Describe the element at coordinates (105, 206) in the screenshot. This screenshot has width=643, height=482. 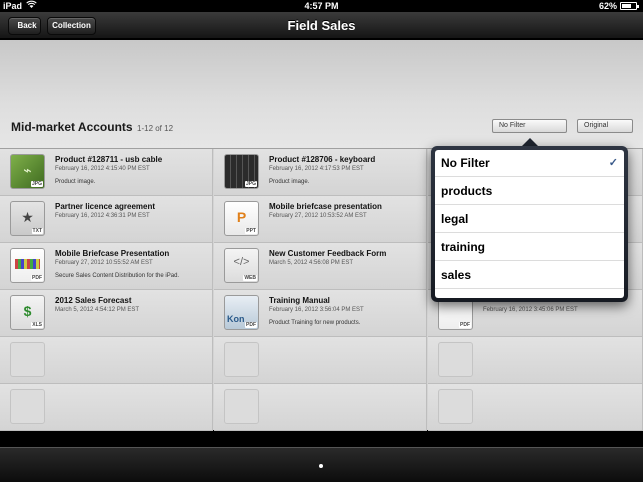
I see `document-title: Partner licence agreement` at that location.